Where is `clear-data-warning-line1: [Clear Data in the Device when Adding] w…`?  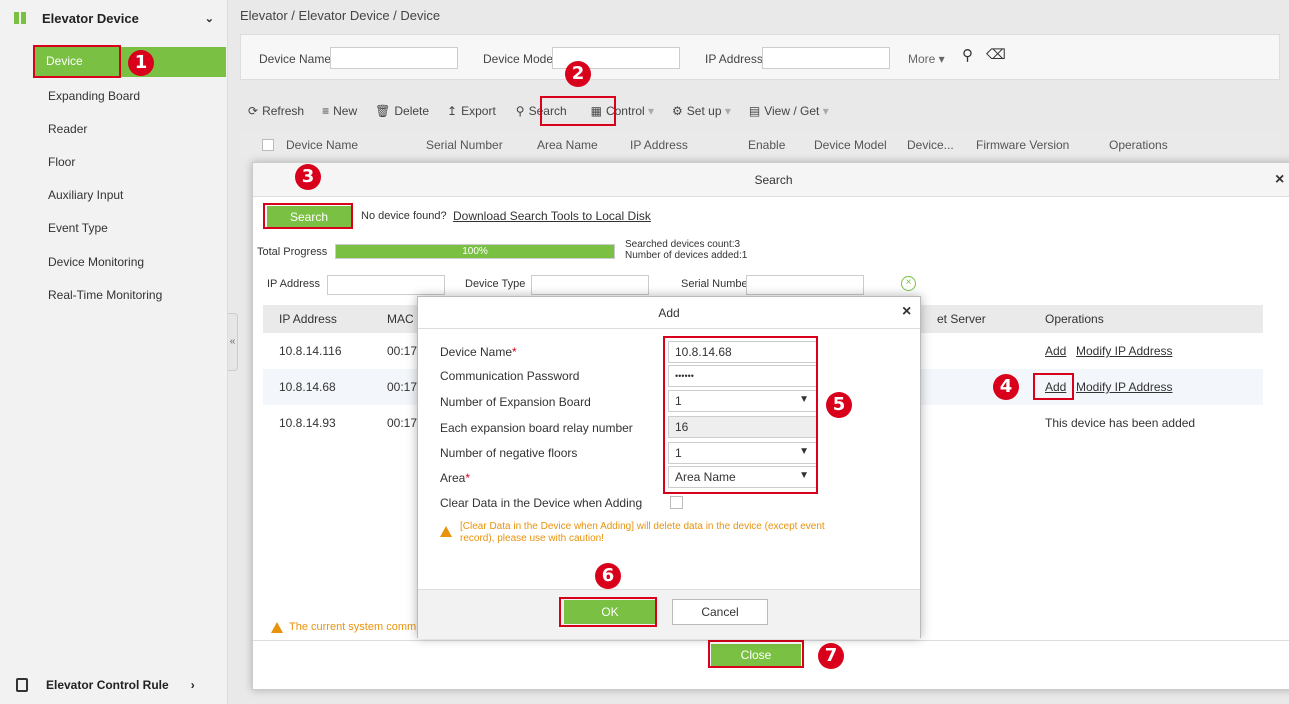 clear-data-warning-line1: [Clear Data in the Device when Adding] w… is located at coordinates (642, 526).